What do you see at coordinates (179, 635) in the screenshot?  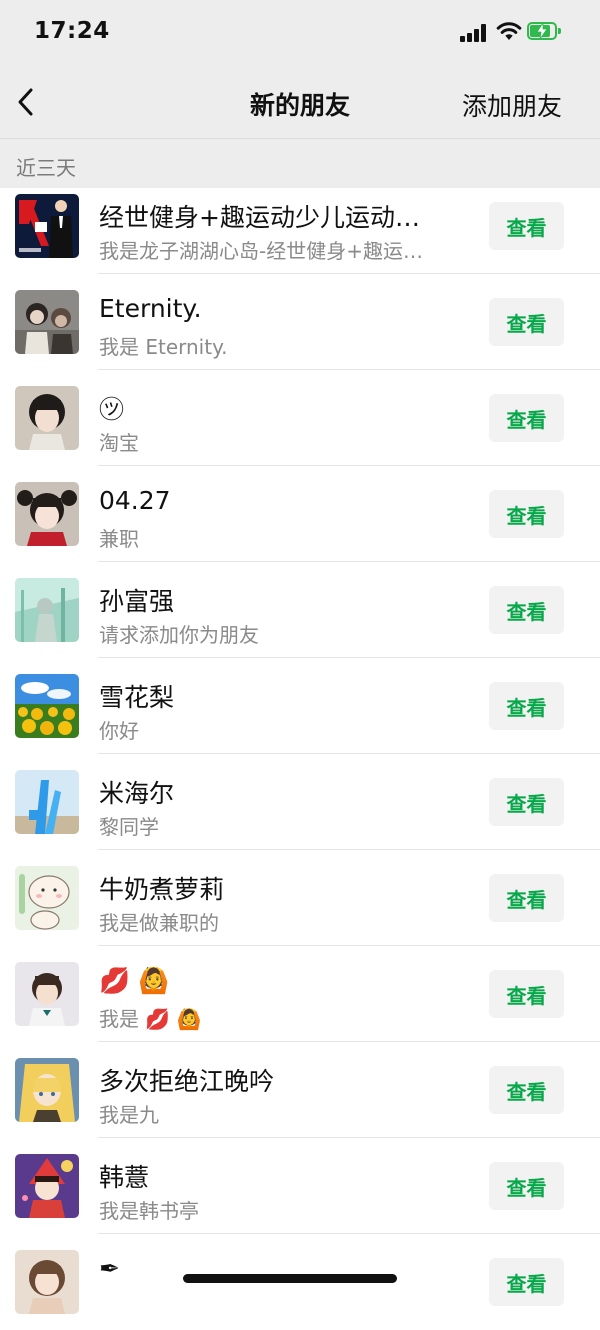 I see `request-message: 请求添加你为朋友` at bounding box center [179, 635].